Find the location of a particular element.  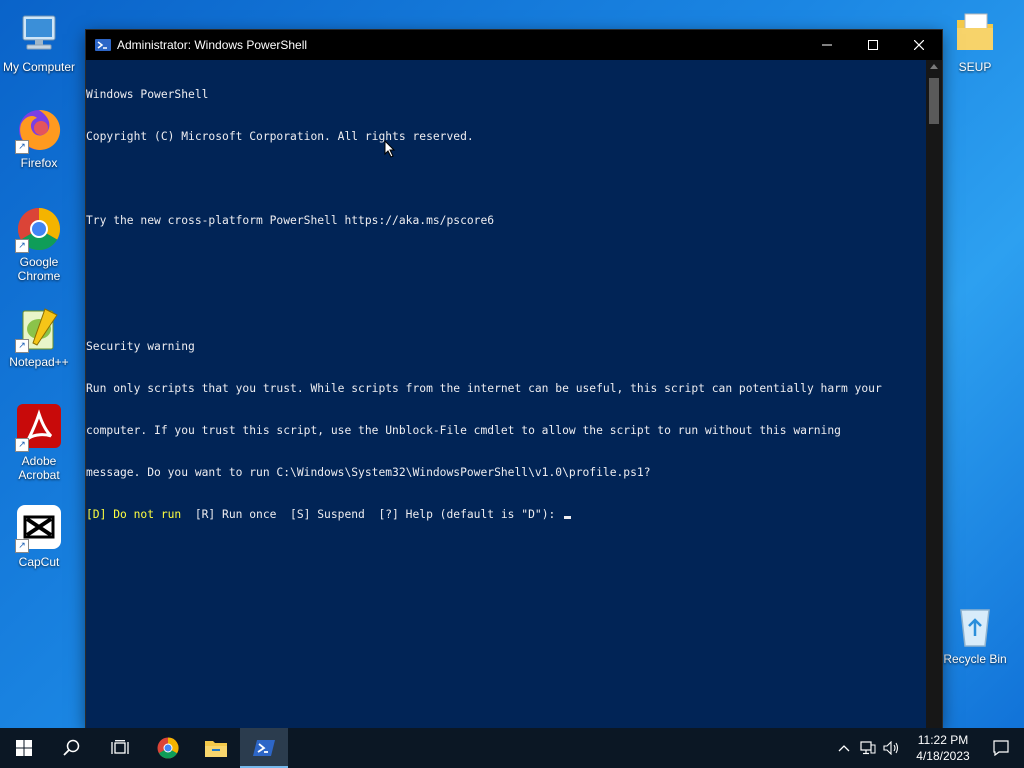

taskbar-file-explorer-button is located at coordinates (216, 748).